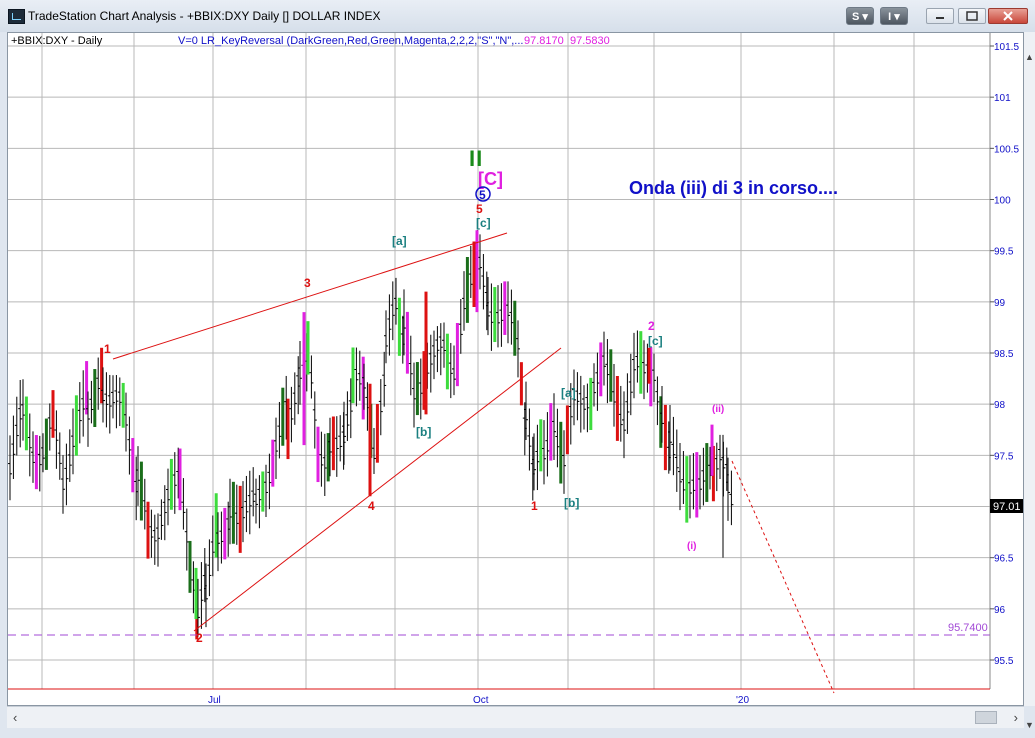 Image resolution: width=1035 pixels, height=738 pixels. Describe the element at coordinates (479, 209) in the screenshot. I see `wave-label: 5` at that location.